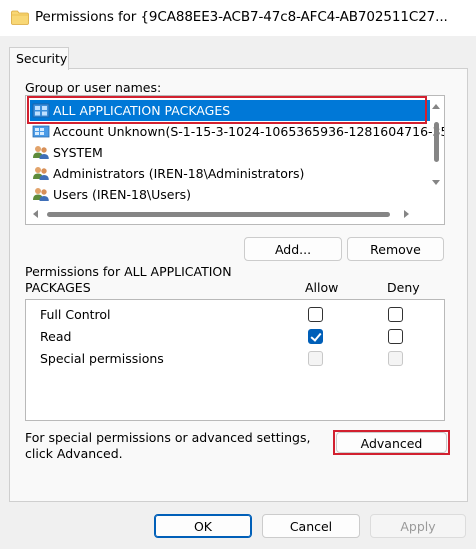 Image resolution: width=476 pixels, height=549 pixels. I want to click on scroll-right-arrow-icon, so click(406, 214).